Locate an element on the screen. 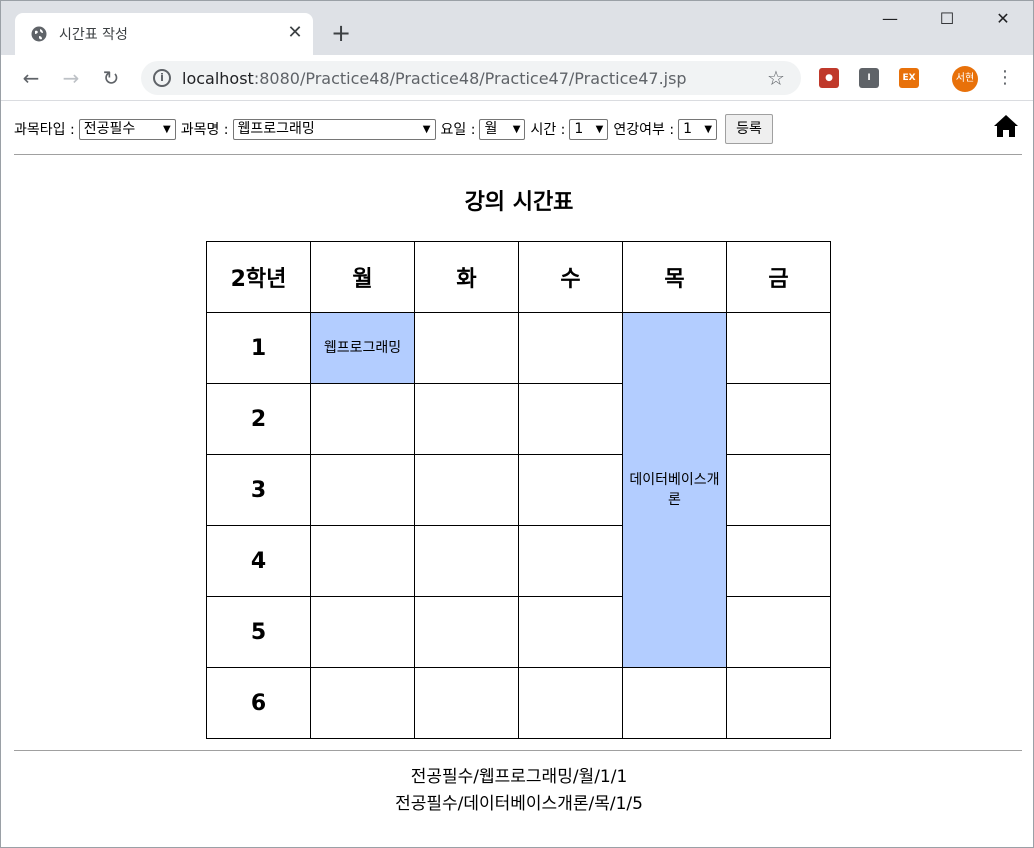  tab-strip: 시간표 작성 ✕ + — ☐ ✕ is located at coordinates (517, 28).